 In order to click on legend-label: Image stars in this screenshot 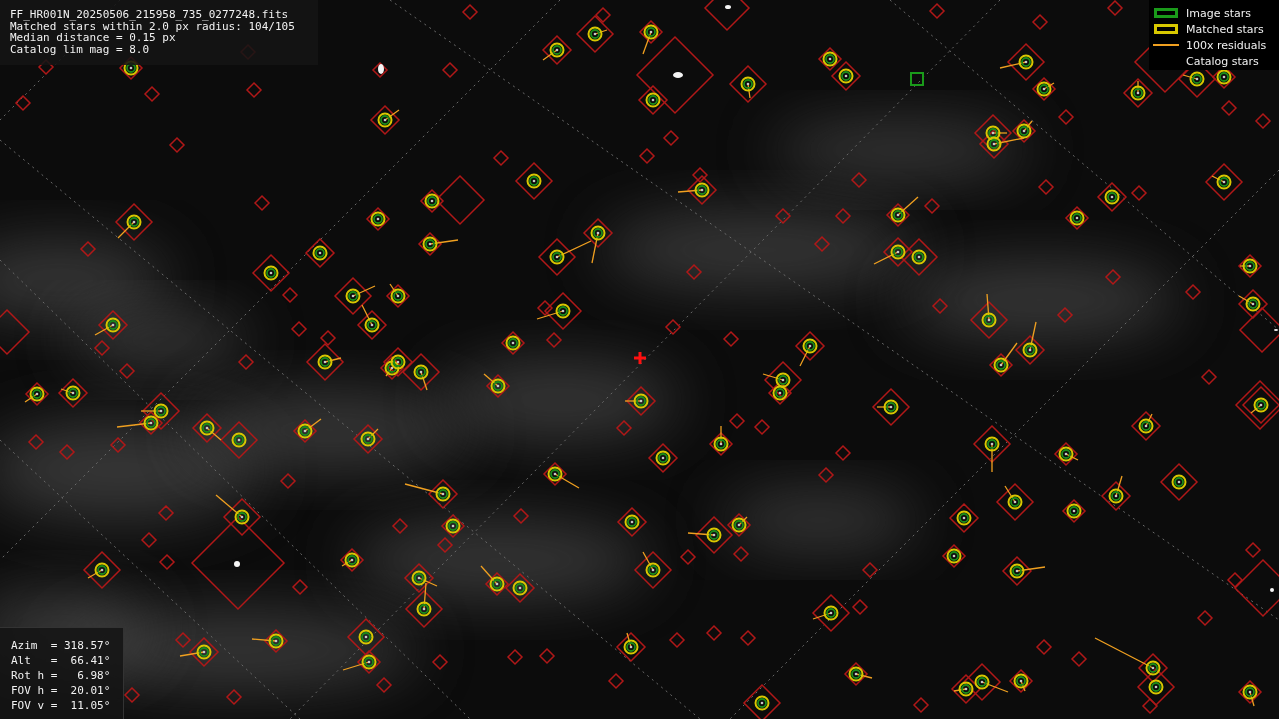, I will do `click(1218, 13)`.